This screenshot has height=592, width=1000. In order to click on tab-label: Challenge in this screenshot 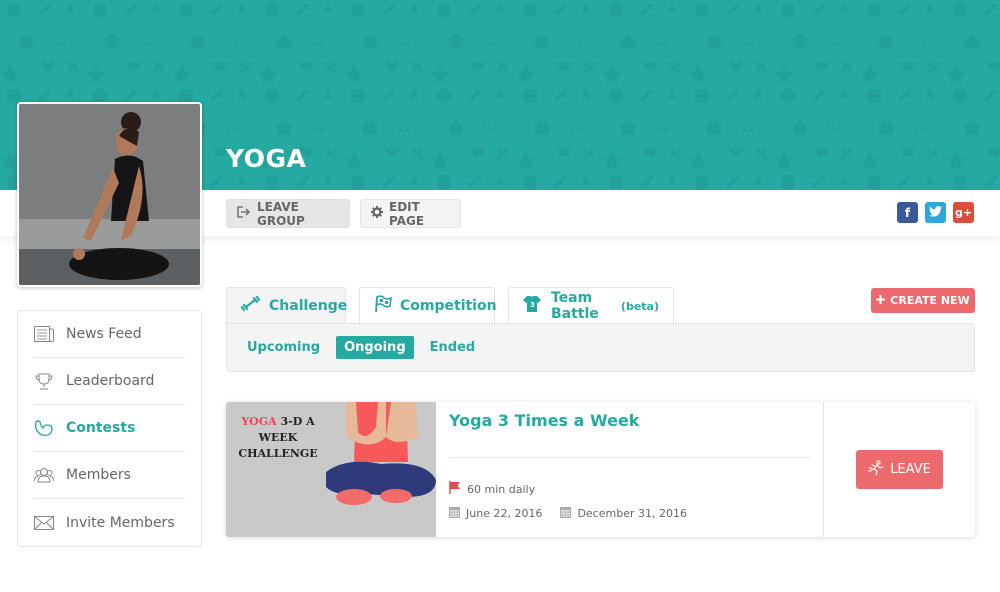, I will do `click(308, 306)`.